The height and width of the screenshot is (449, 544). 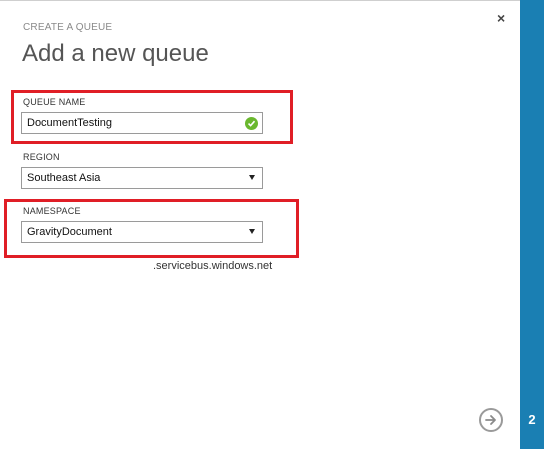 What do you see at coordinates (152, 117) in the screenshot?
I see `queue-name-highlight` at bounding box center [152, 117].